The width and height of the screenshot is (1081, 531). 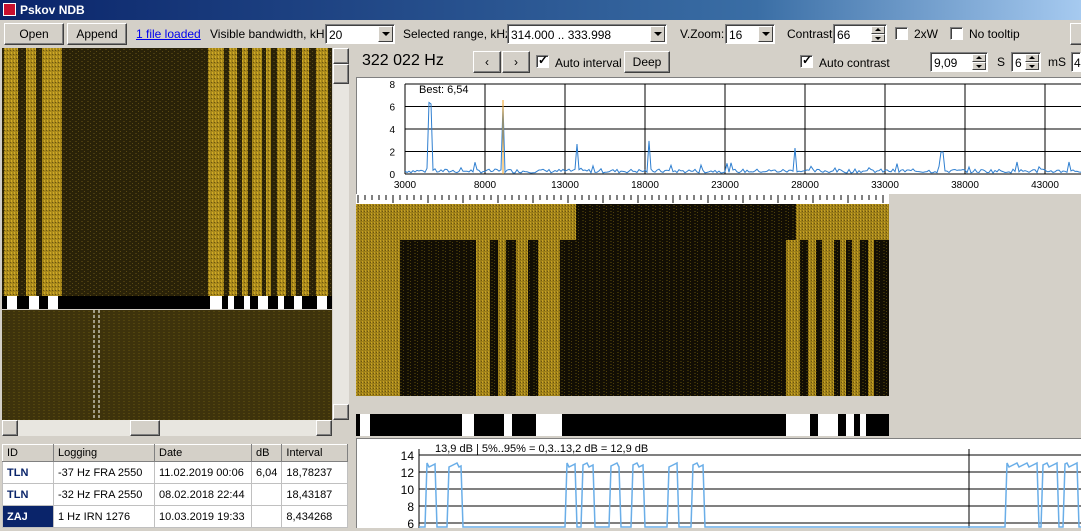 What do you see at coordinates (410, 507) in the screenshot?
I see `y-tick-label: 8` at bounding box center [410, 507].